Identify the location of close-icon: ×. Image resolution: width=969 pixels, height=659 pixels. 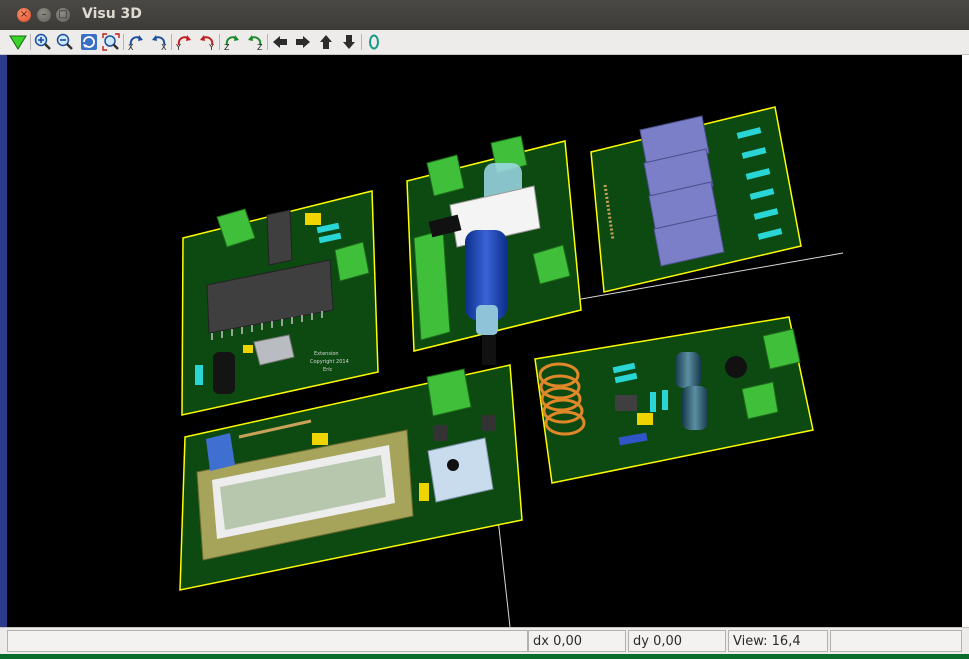
(24, 14).